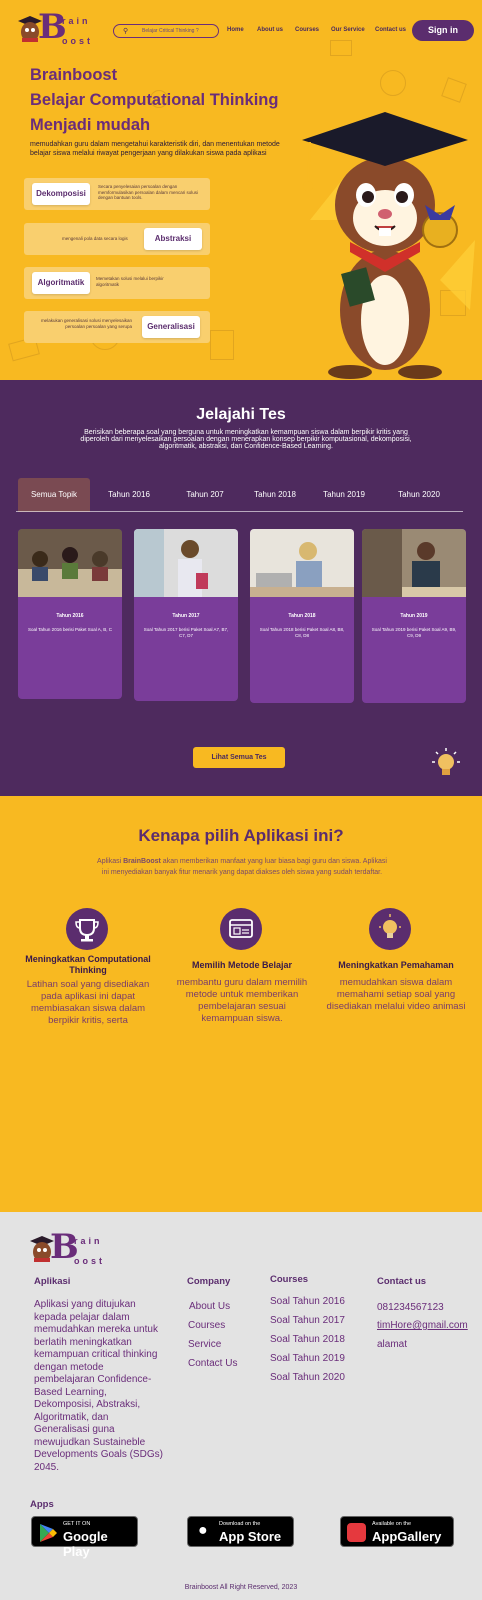  What do you see at coordinates (402, 1281) in the screenshot?
I see `contact-heading: Contact us` at bounding box center [402, 1281].